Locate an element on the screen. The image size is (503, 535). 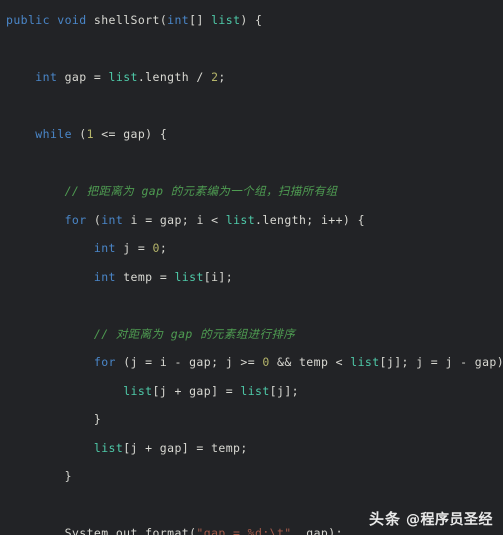
code-line: int temp = list[i]; is located at coordinates (251, 277).